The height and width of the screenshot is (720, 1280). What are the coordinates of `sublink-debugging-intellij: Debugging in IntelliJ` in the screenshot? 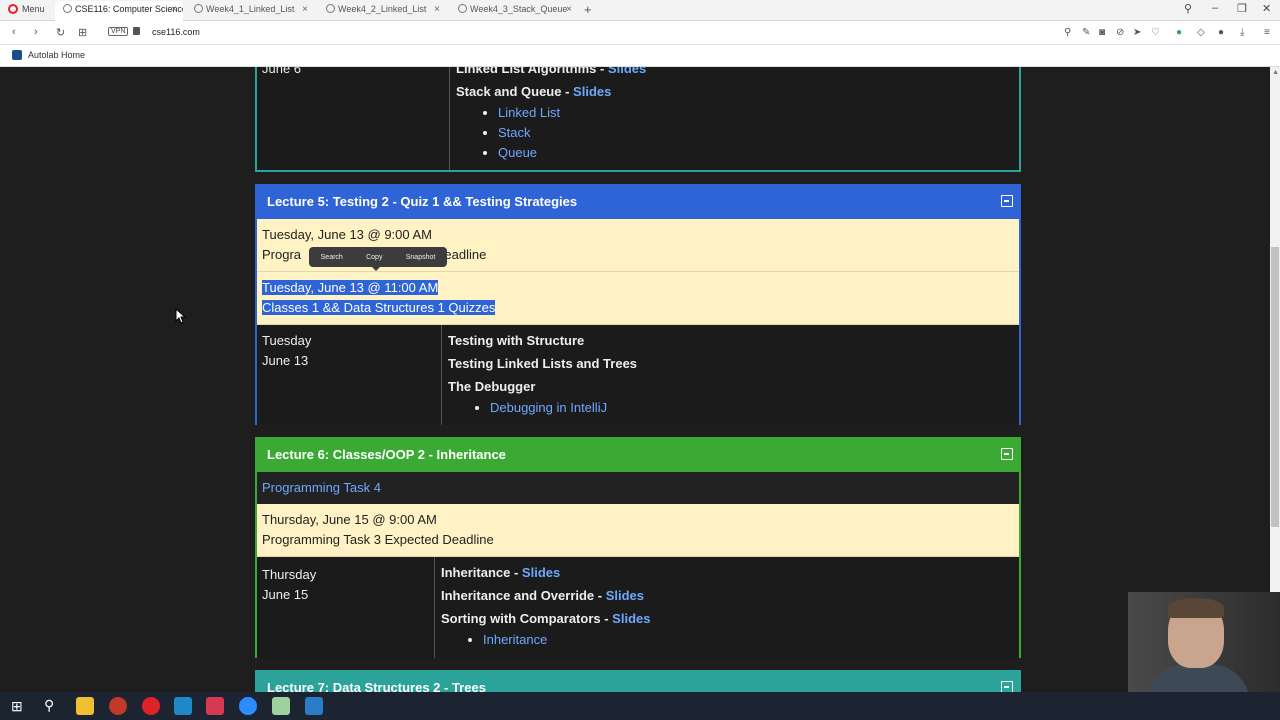 It's located at (563, 408).